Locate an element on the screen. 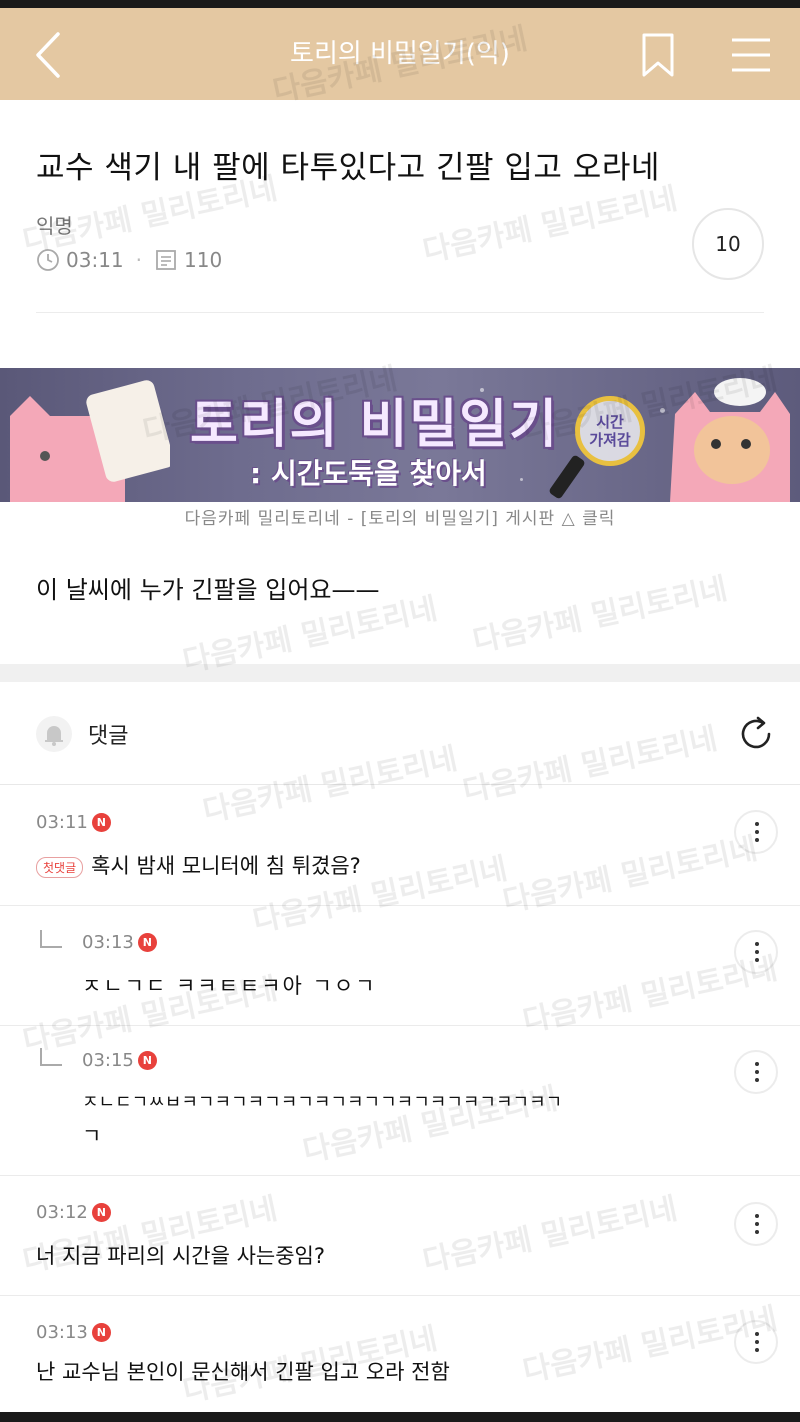 The image size is (800, 1422). navigation-bar is located at coordinates (400, 1417).